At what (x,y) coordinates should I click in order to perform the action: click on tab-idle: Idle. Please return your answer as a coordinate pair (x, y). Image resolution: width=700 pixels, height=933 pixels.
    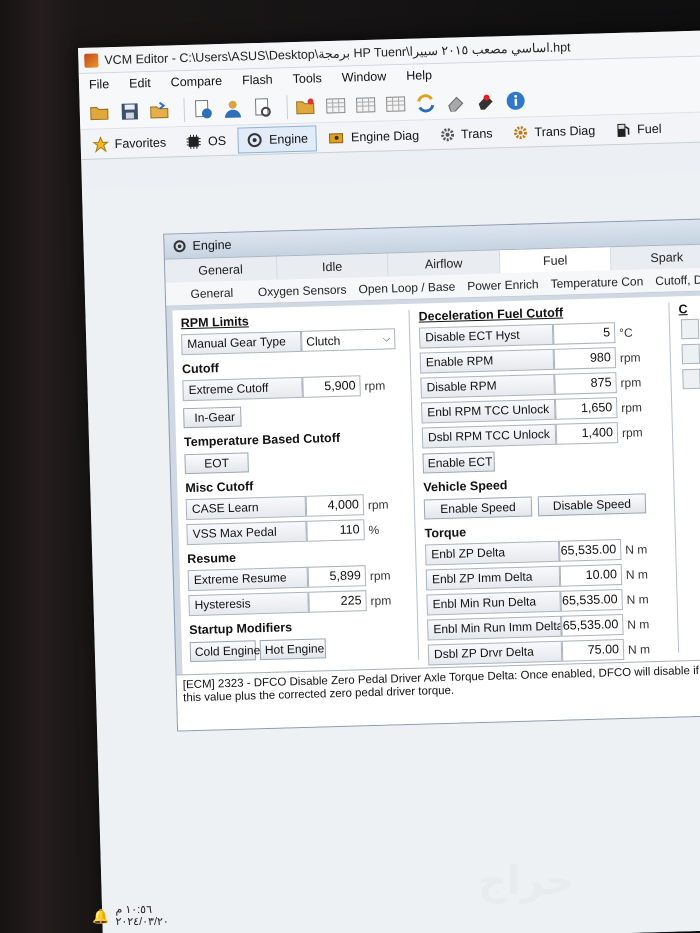
    Looking at the image, I should click on (332, 266).